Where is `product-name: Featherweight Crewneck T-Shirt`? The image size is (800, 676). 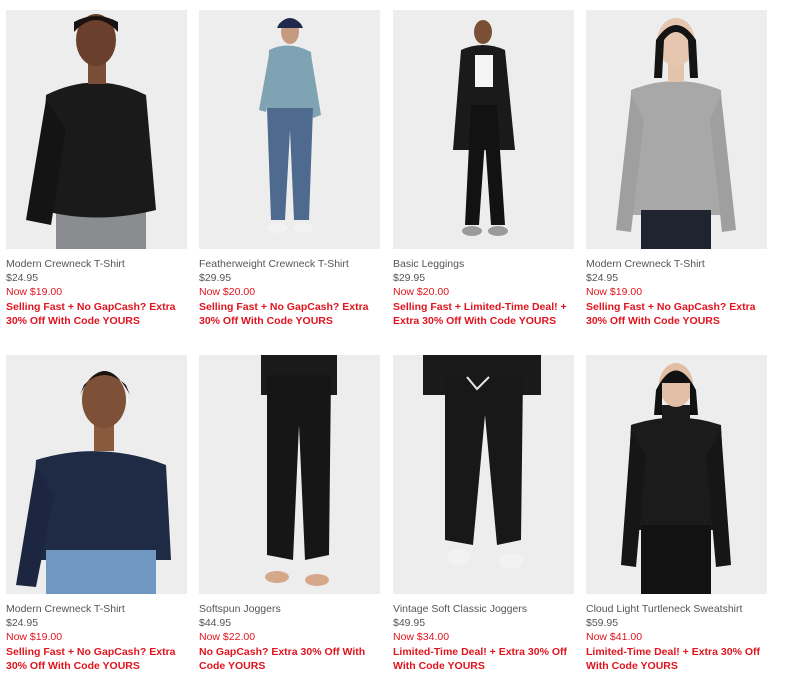
product-name: Featherweight Crewneck T-Shirt is located at coordinates (289, 264).